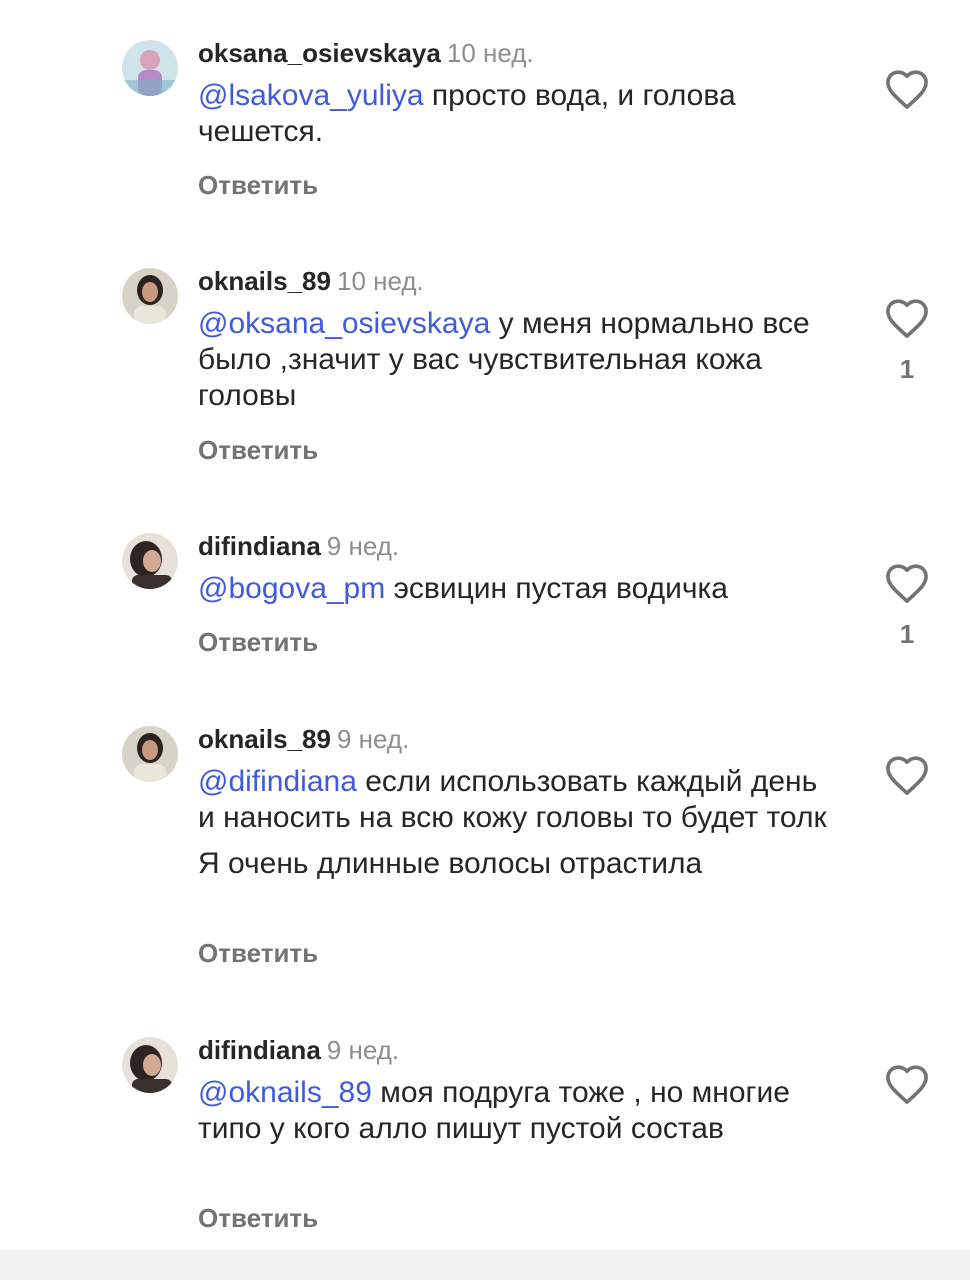 The width and height of the screenshot is (970, 1280). I want to click on comment-text: @bogova_pm эсвицин пустая водичка, so click(518, 589).